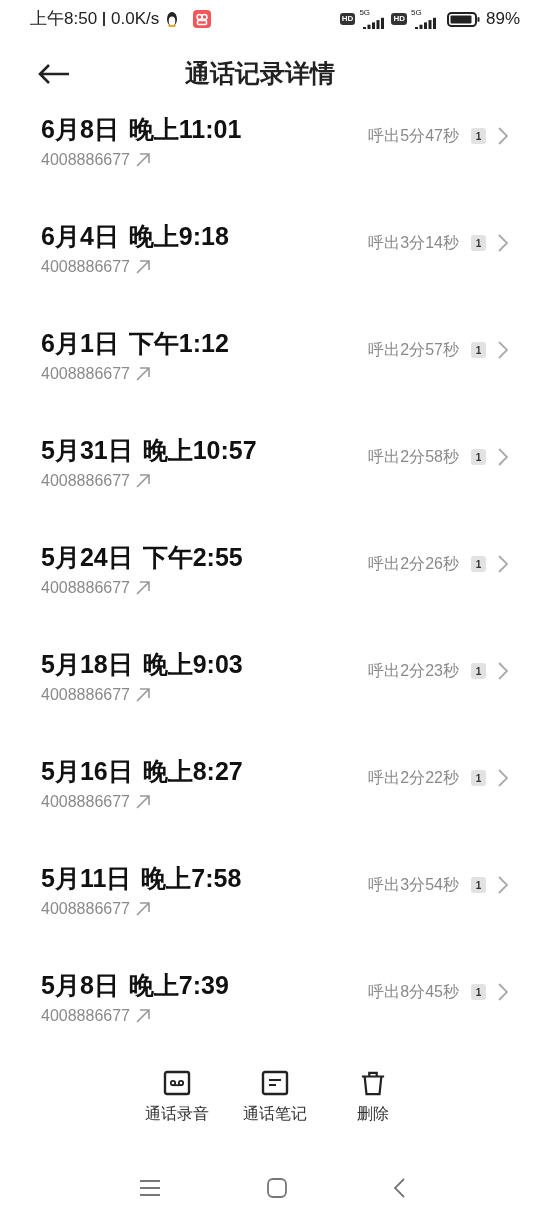 The image size is (550, 1222). I want to click on battery-percent: 89%, so click(502, 19).